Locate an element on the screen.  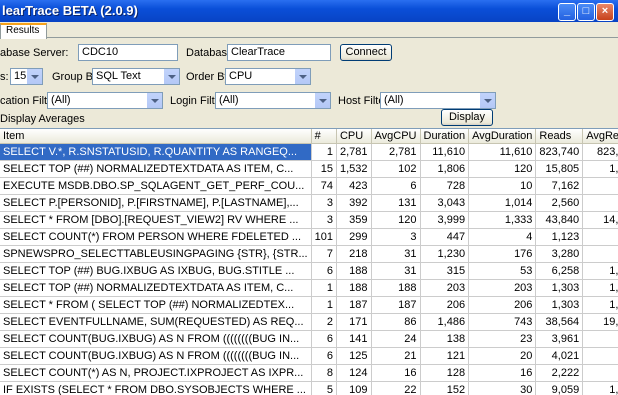
table-cell: 2,222 is located at coordinates (559, 373).